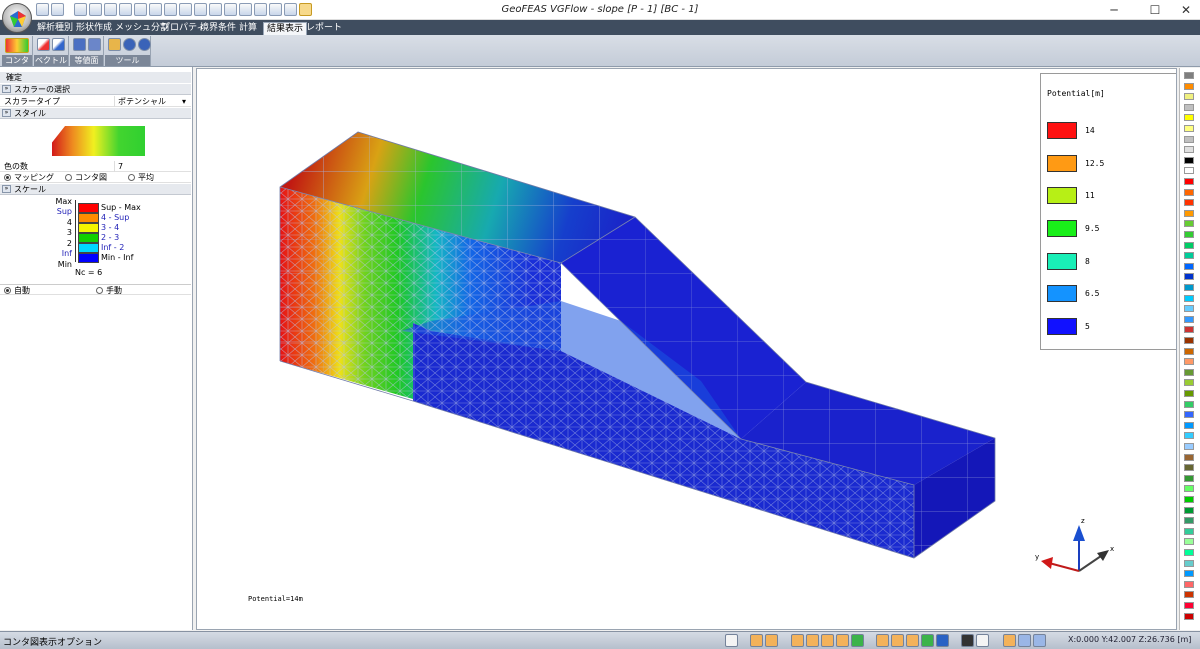  What do you see at coordinates (95, 77) in the screenshot?
I see `confirm-button: 確定` at bounding box center [95, 77].